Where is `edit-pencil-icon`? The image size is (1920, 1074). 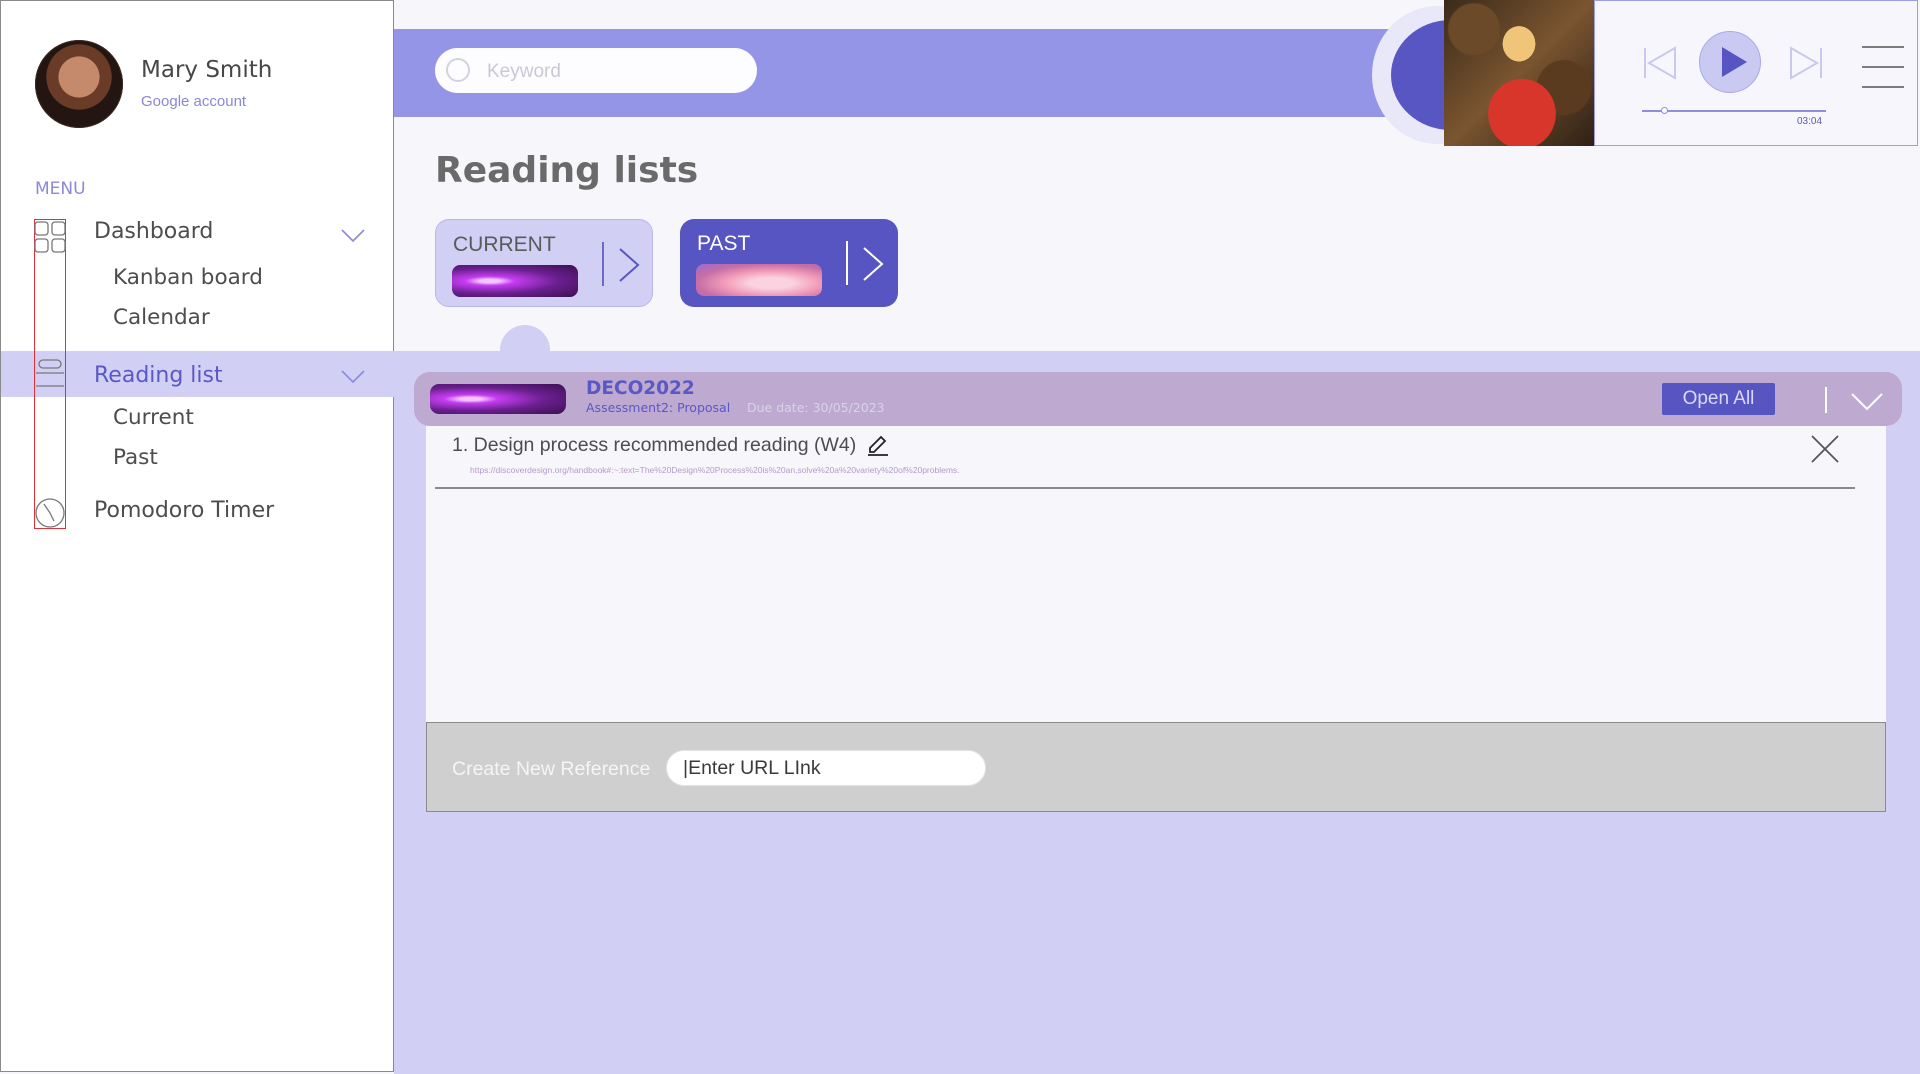 edit-pencil-icon is located at coordinates (878, 444).